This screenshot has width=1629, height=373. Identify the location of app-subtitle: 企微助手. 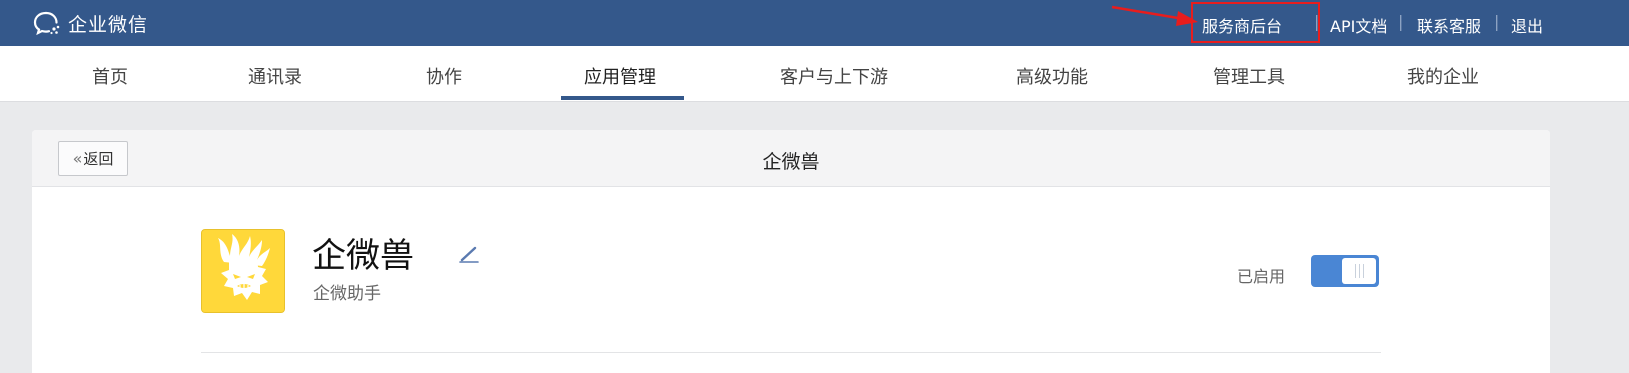
(347, 294).